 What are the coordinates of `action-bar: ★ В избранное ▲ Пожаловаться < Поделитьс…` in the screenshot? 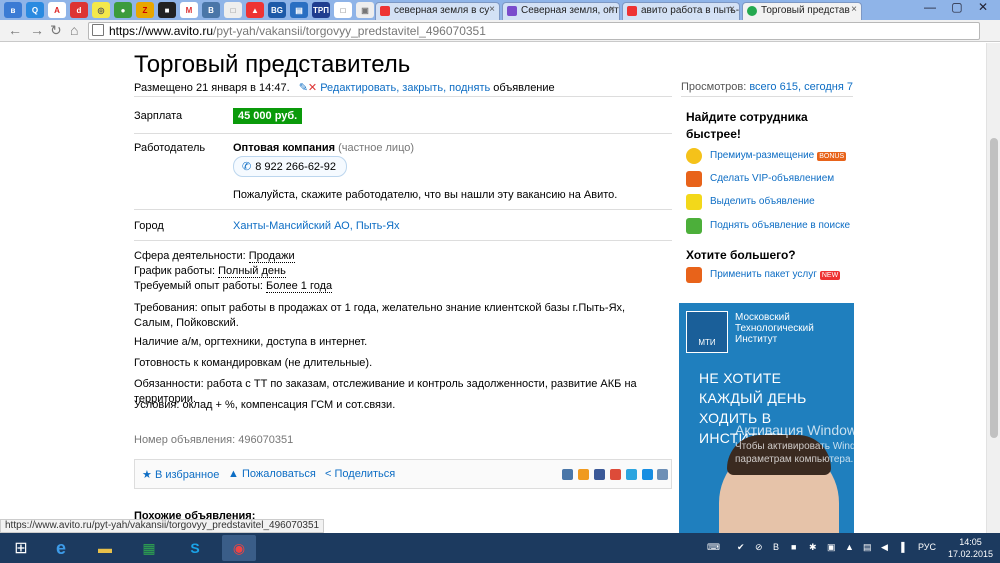 It's located at (403, 474).